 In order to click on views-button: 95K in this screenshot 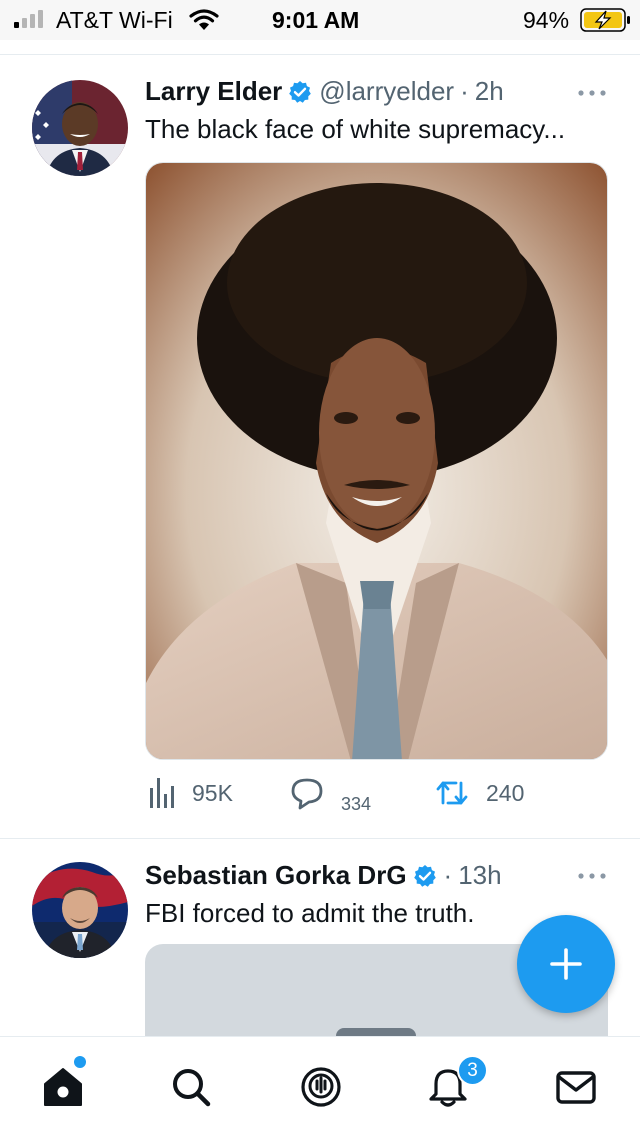, I will do `click(191, 793)`.